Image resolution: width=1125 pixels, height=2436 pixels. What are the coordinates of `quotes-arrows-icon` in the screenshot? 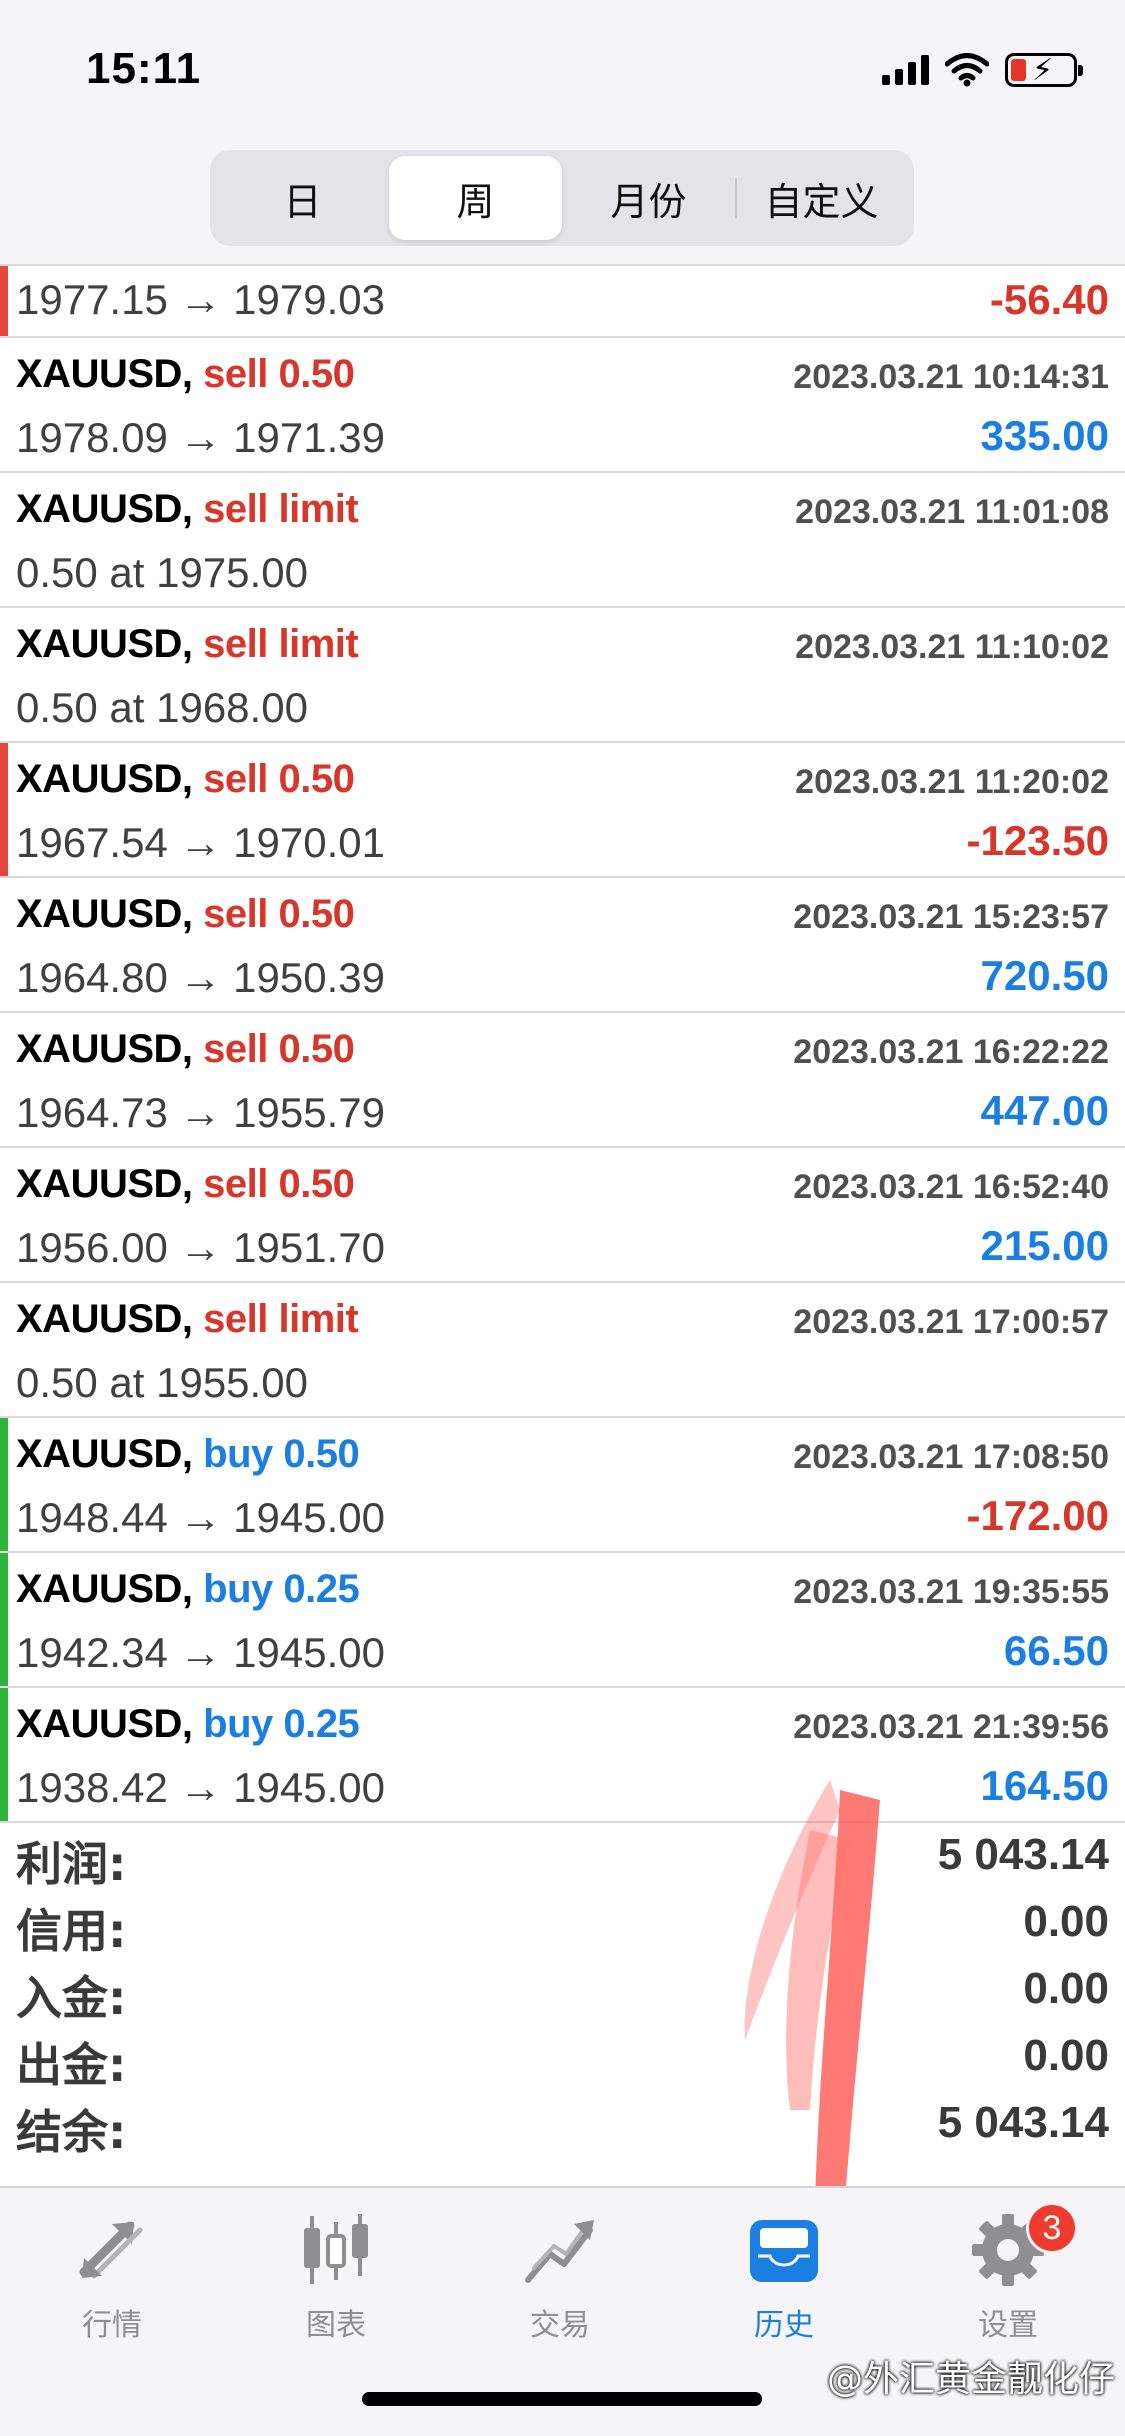 It's located at (112, 2250).